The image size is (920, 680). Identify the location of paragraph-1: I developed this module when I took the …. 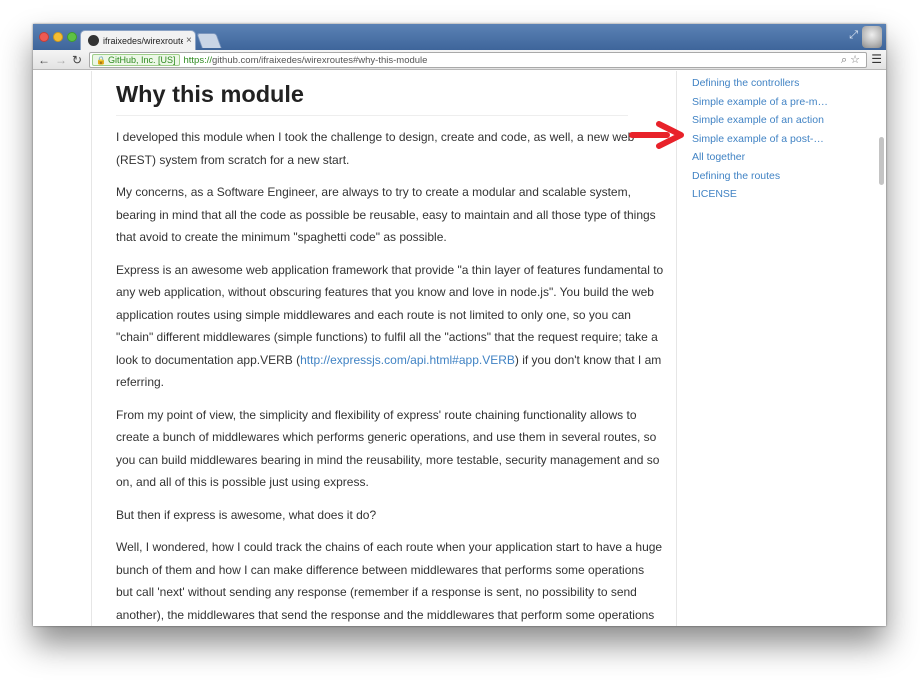
(375, 148).